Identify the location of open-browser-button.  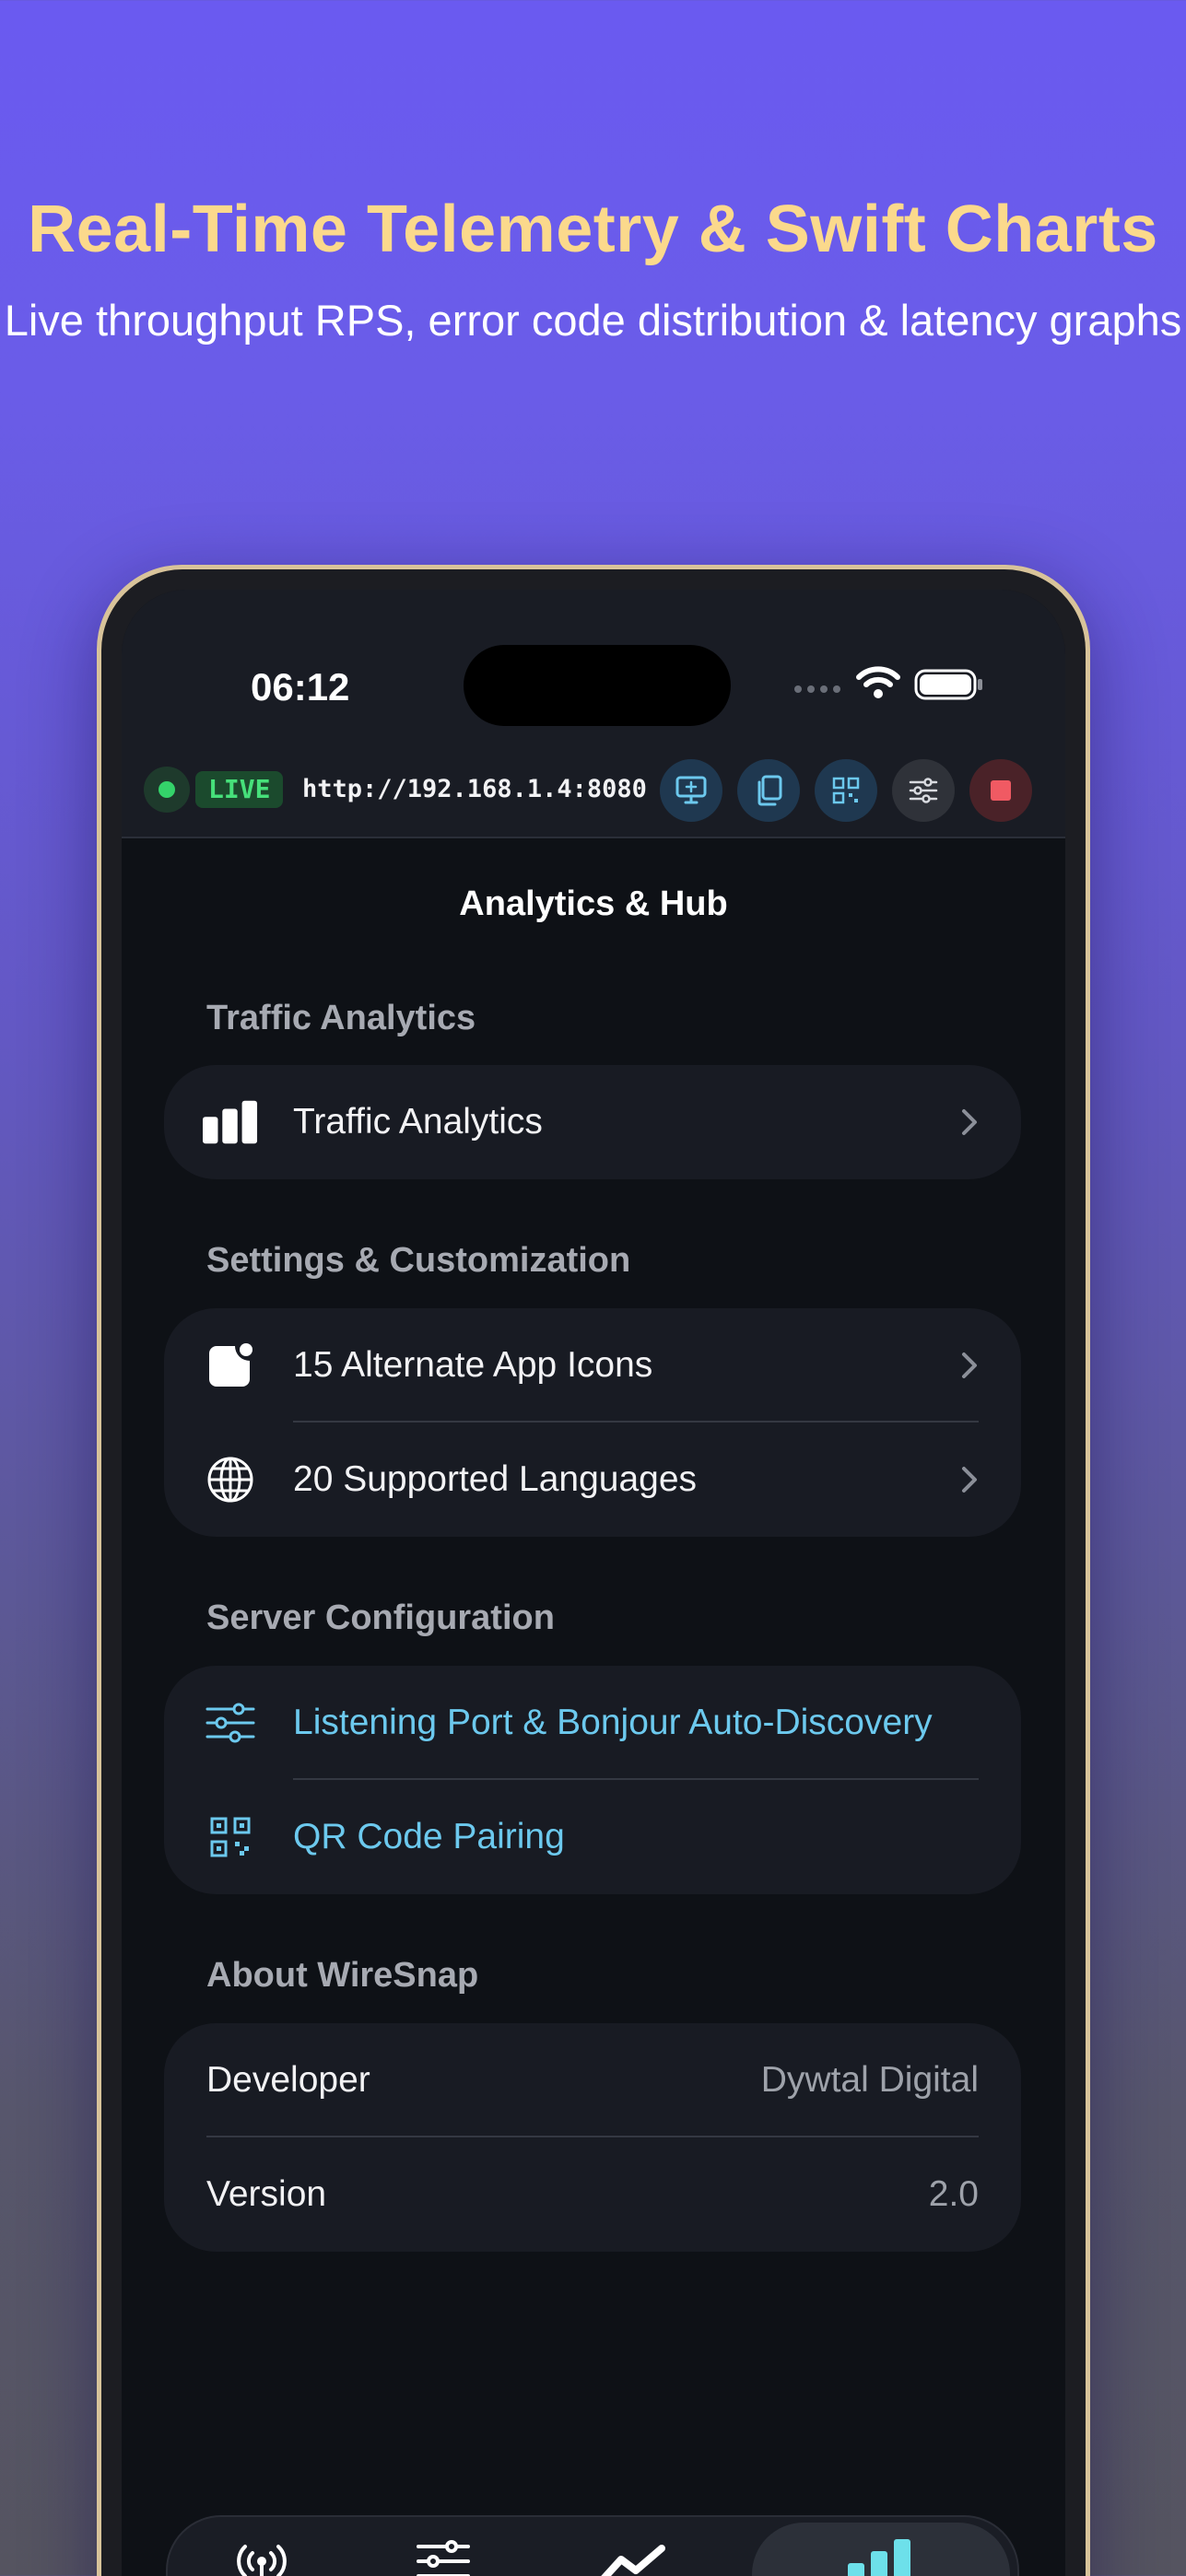
(691, 790).